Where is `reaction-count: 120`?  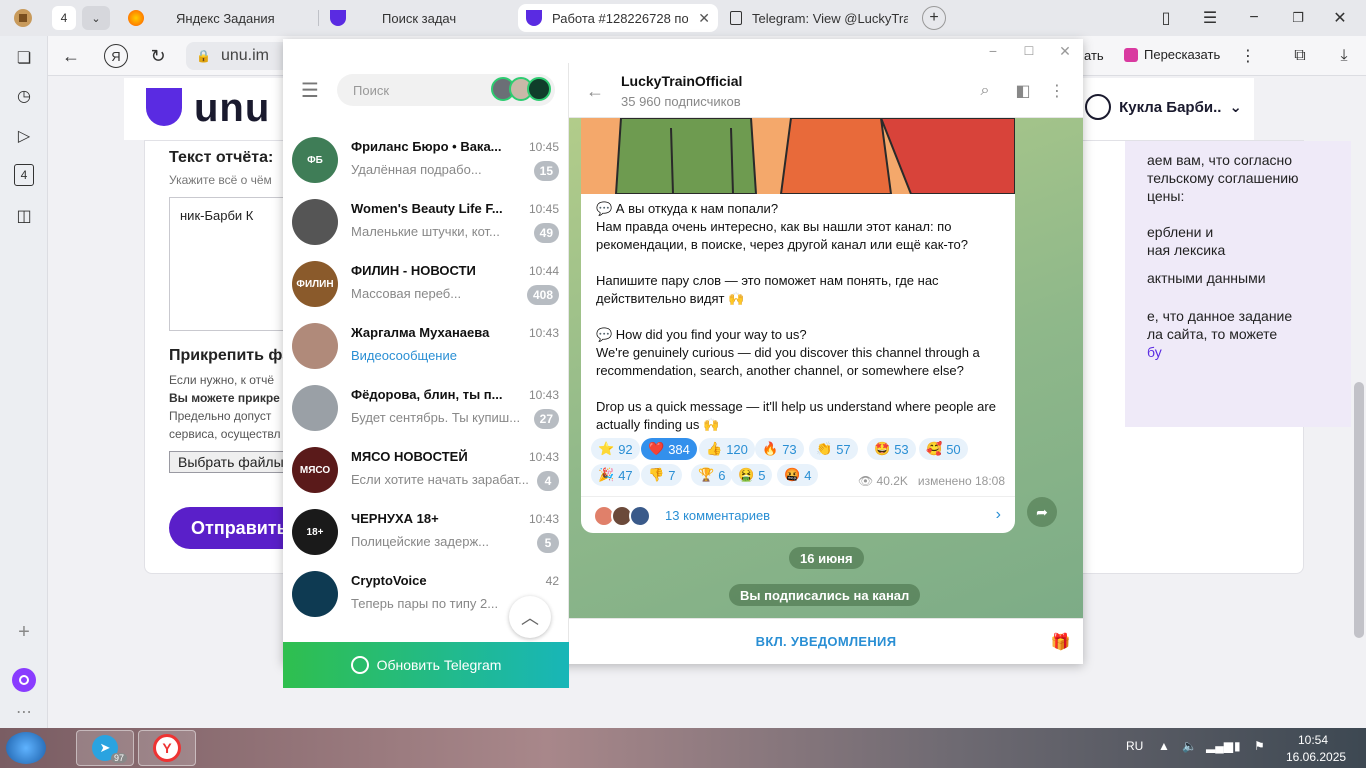 reaction-count: 120 is located at coordinates (737, 449).